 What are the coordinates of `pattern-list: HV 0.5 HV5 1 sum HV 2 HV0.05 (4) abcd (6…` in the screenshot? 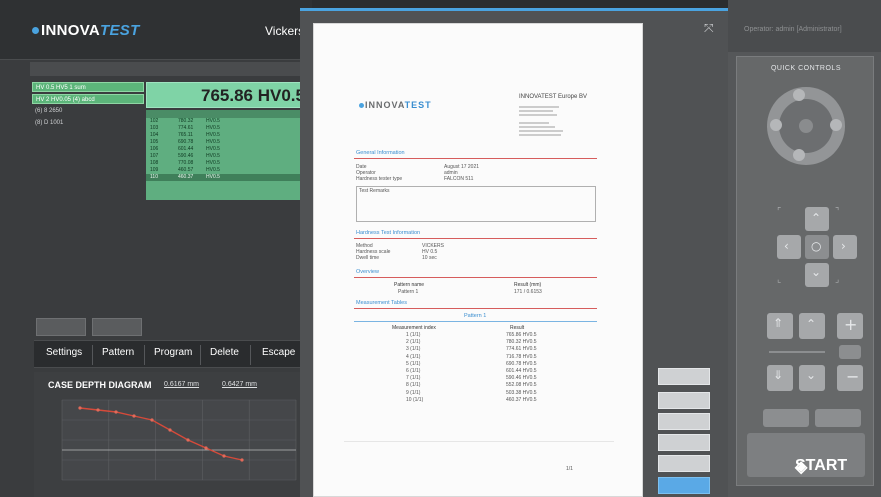 It's located at (88, 202).